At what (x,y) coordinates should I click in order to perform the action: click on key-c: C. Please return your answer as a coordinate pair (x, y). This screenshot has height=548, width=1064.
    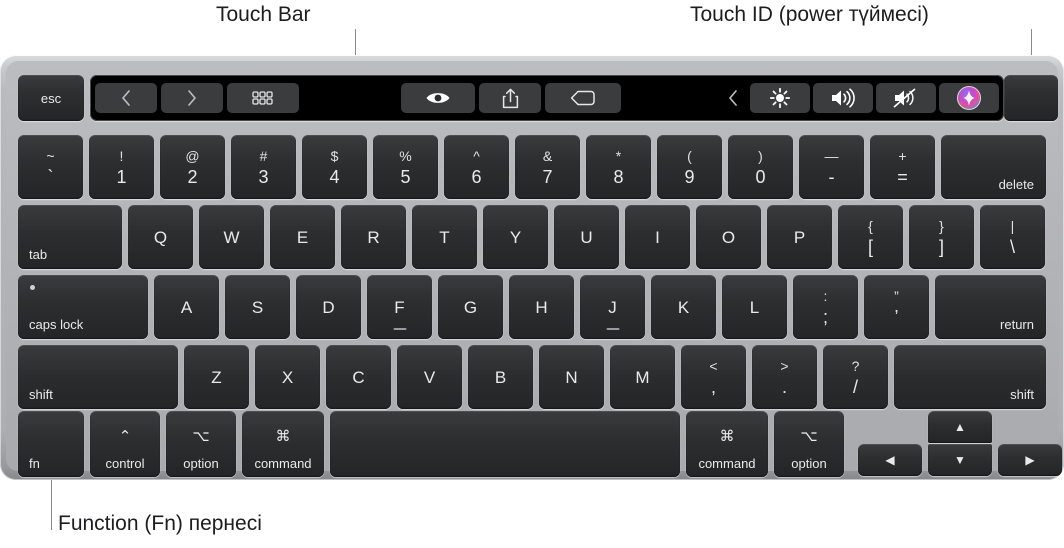
    Looking at the image, I should click on (358, 377).